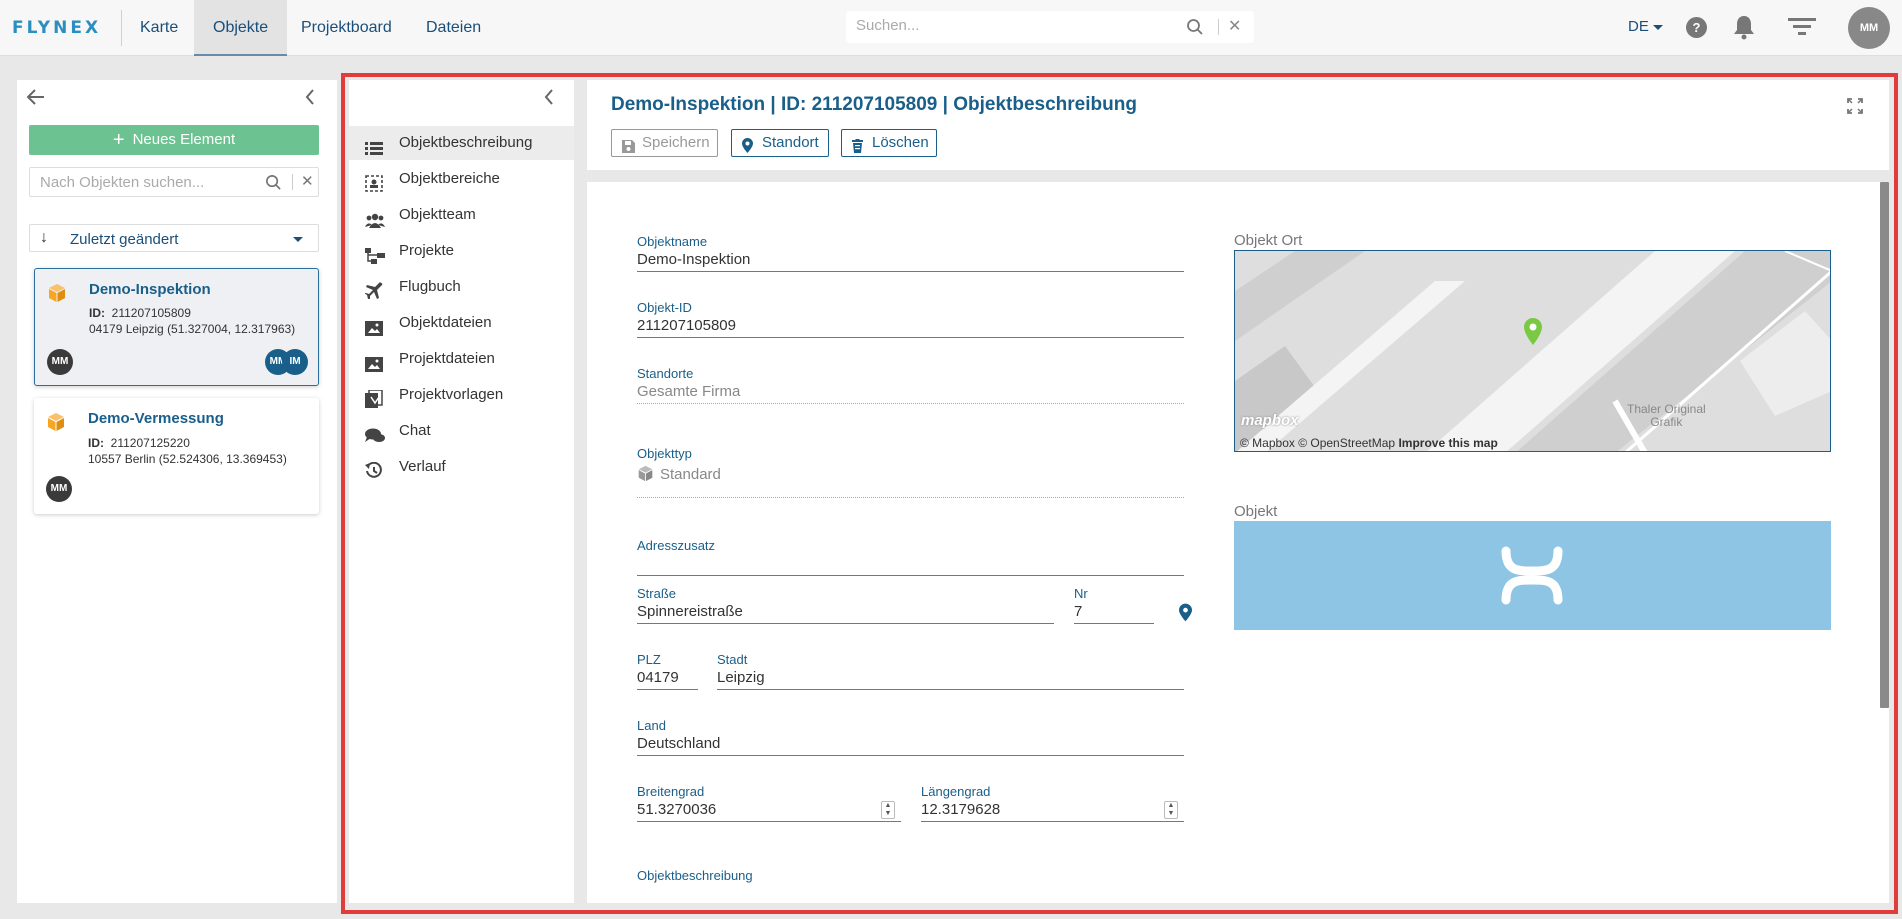 This screenshot has height=919, width=1902. What do you see at coordinates (1666, 422) in the screenshot?
I see `map-place-line: Grafik` at bounding box center [1666, 422].